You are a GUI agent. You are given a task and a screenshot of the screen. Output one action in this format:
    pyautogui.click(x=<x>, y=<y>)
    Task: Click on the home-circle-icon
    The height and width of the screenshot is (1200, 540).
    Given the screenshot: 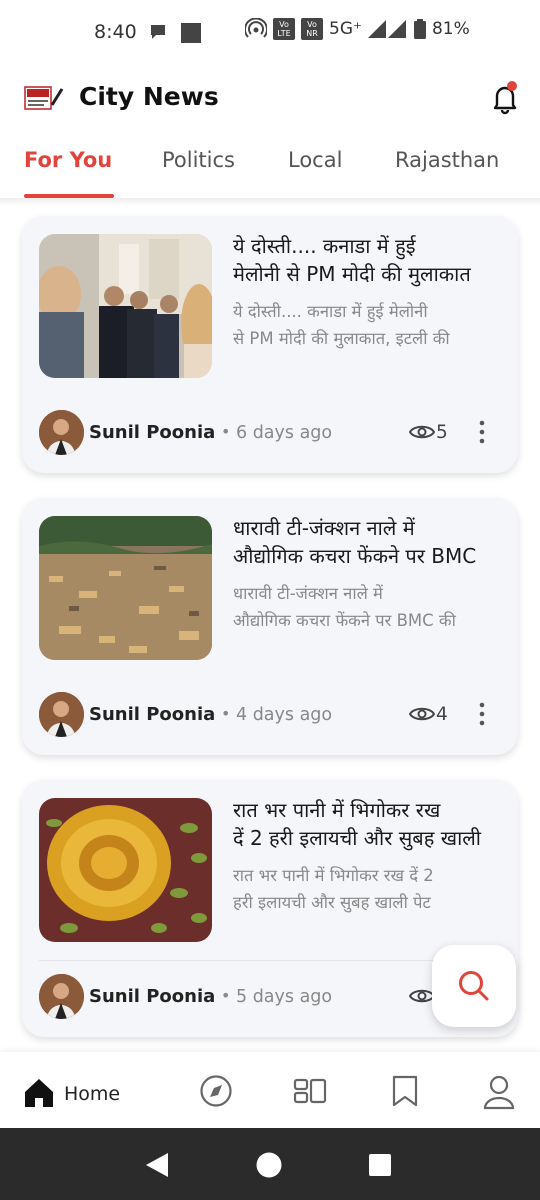 What is the action you would take?
    pyautogui.click(x=269, y=1165)
    